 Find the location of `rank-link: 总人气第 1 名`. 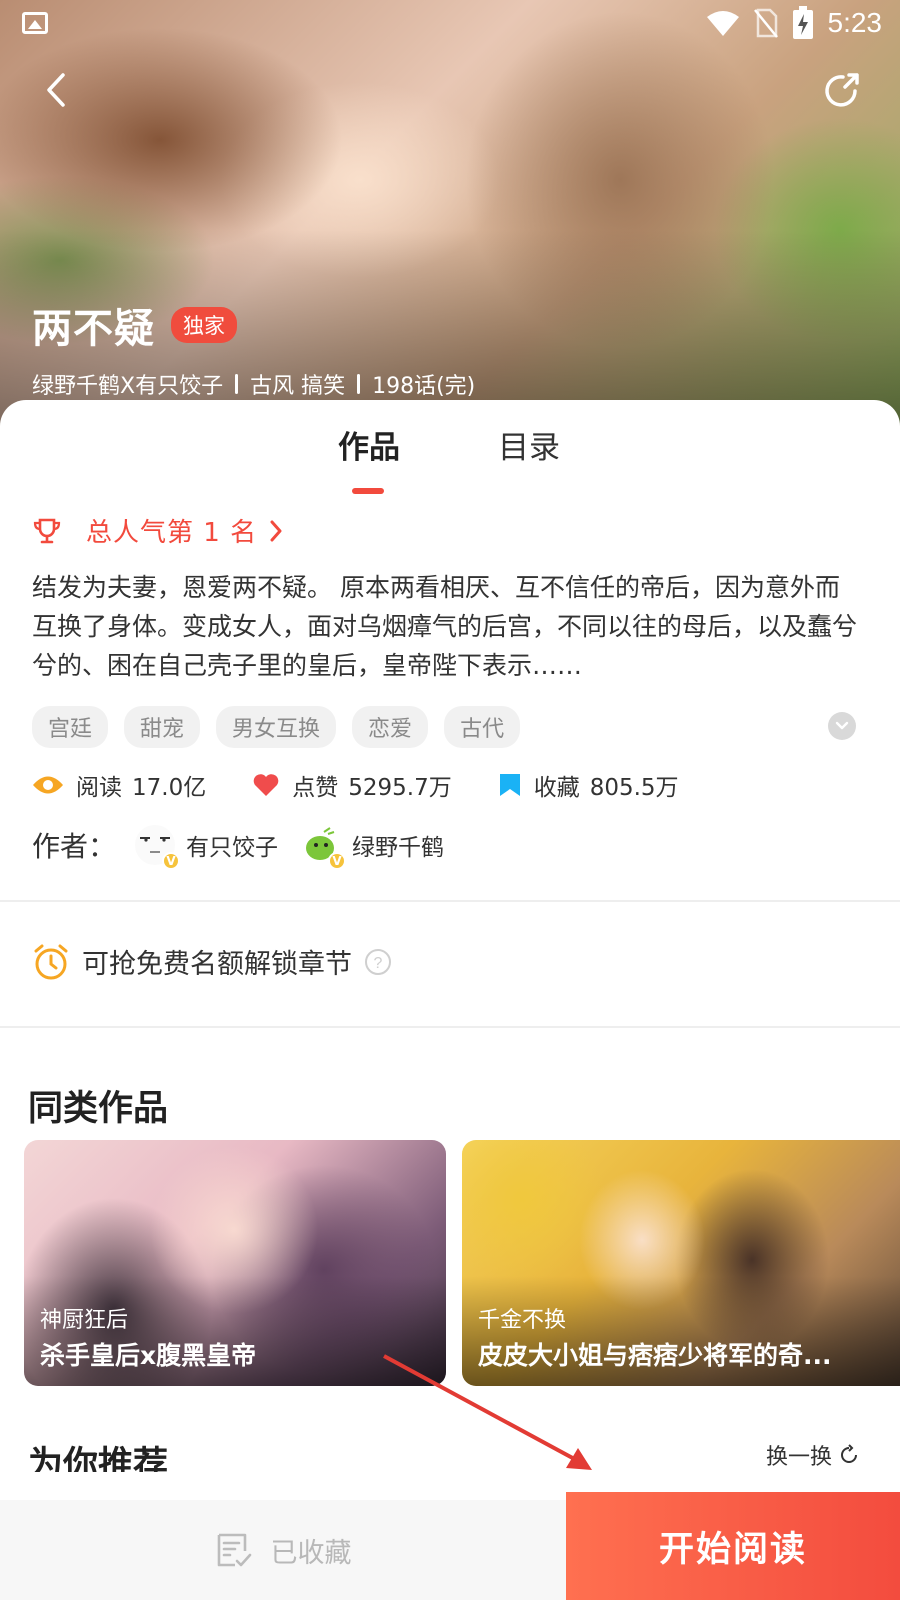

rank-link: 总人气第 1 名 is located at coordinates (157, 530).